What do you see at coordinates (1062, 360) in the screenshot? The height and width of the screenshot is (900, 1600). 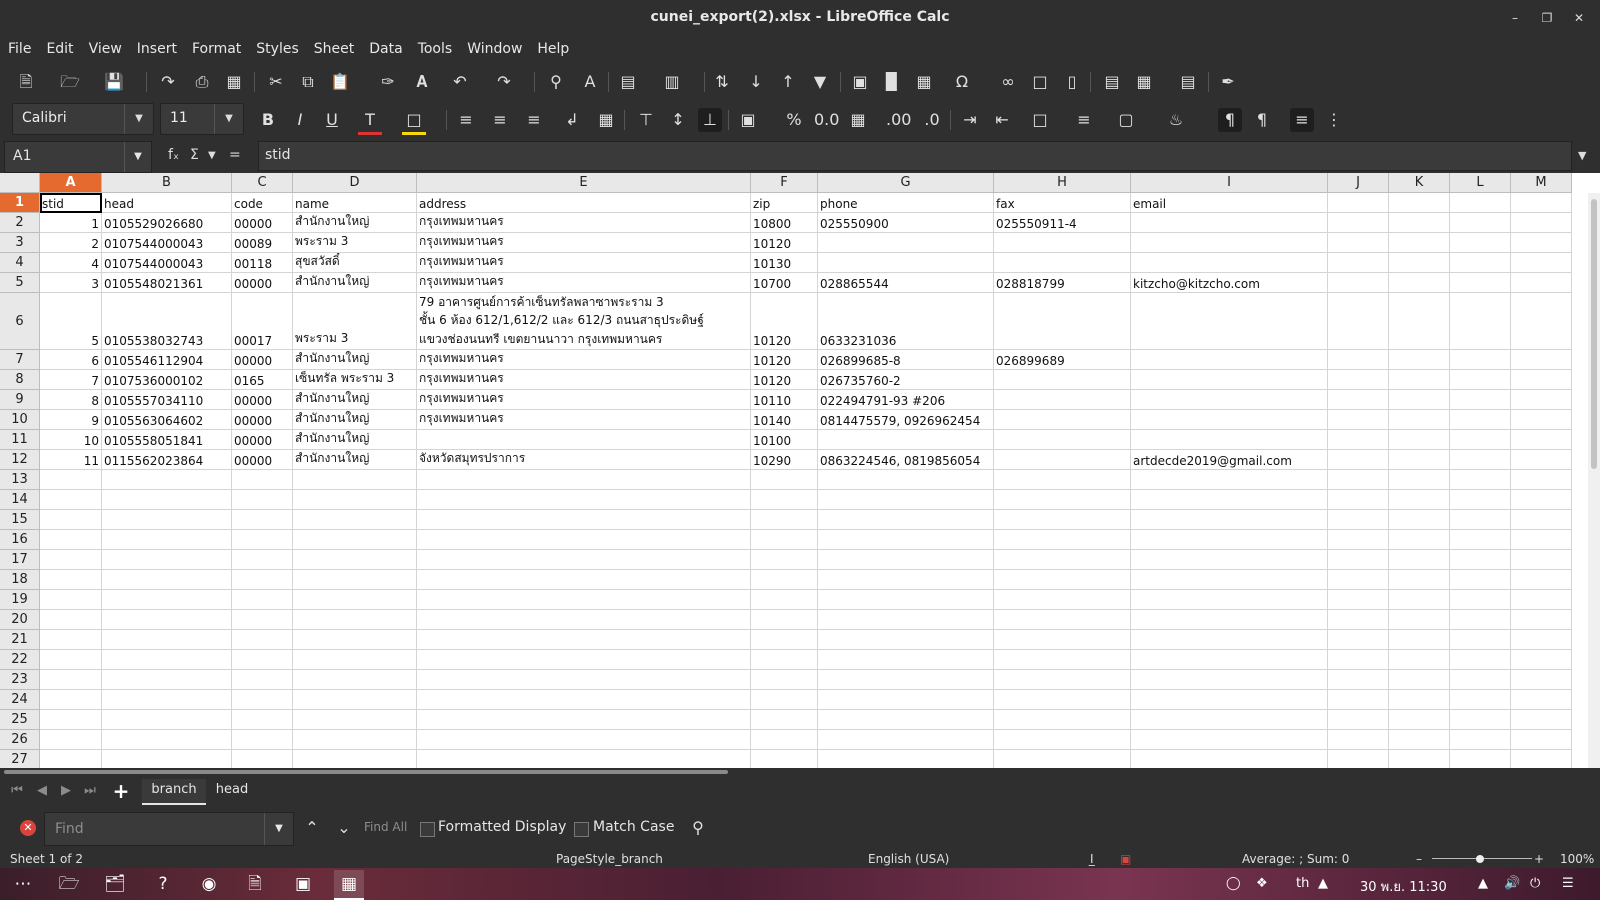 I see `cell-h7: 026899689` at bounding box center [1062, 360].